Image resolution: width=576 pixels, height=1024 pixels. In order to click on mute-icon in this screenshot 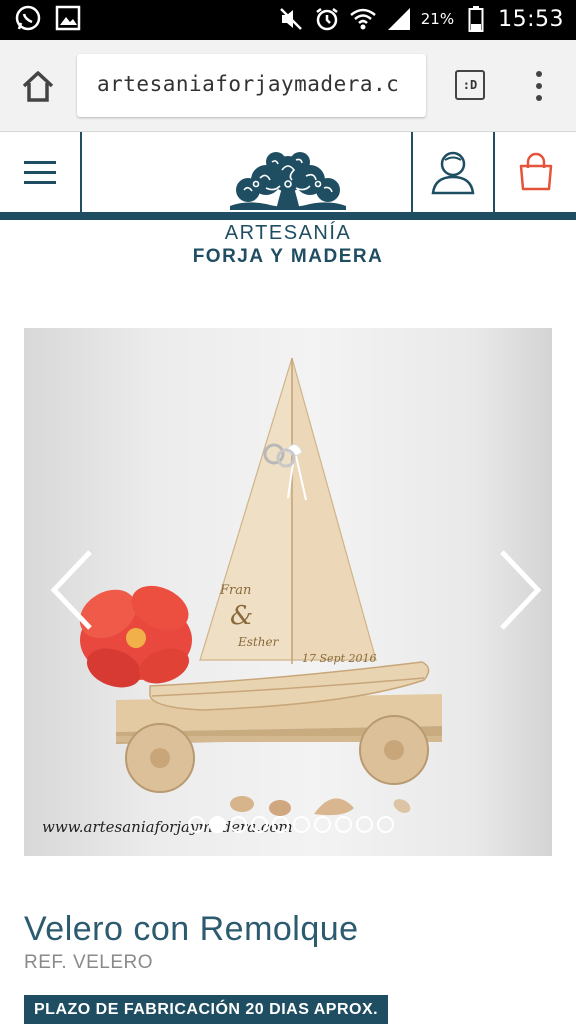, I will do `click(291, 19)`.